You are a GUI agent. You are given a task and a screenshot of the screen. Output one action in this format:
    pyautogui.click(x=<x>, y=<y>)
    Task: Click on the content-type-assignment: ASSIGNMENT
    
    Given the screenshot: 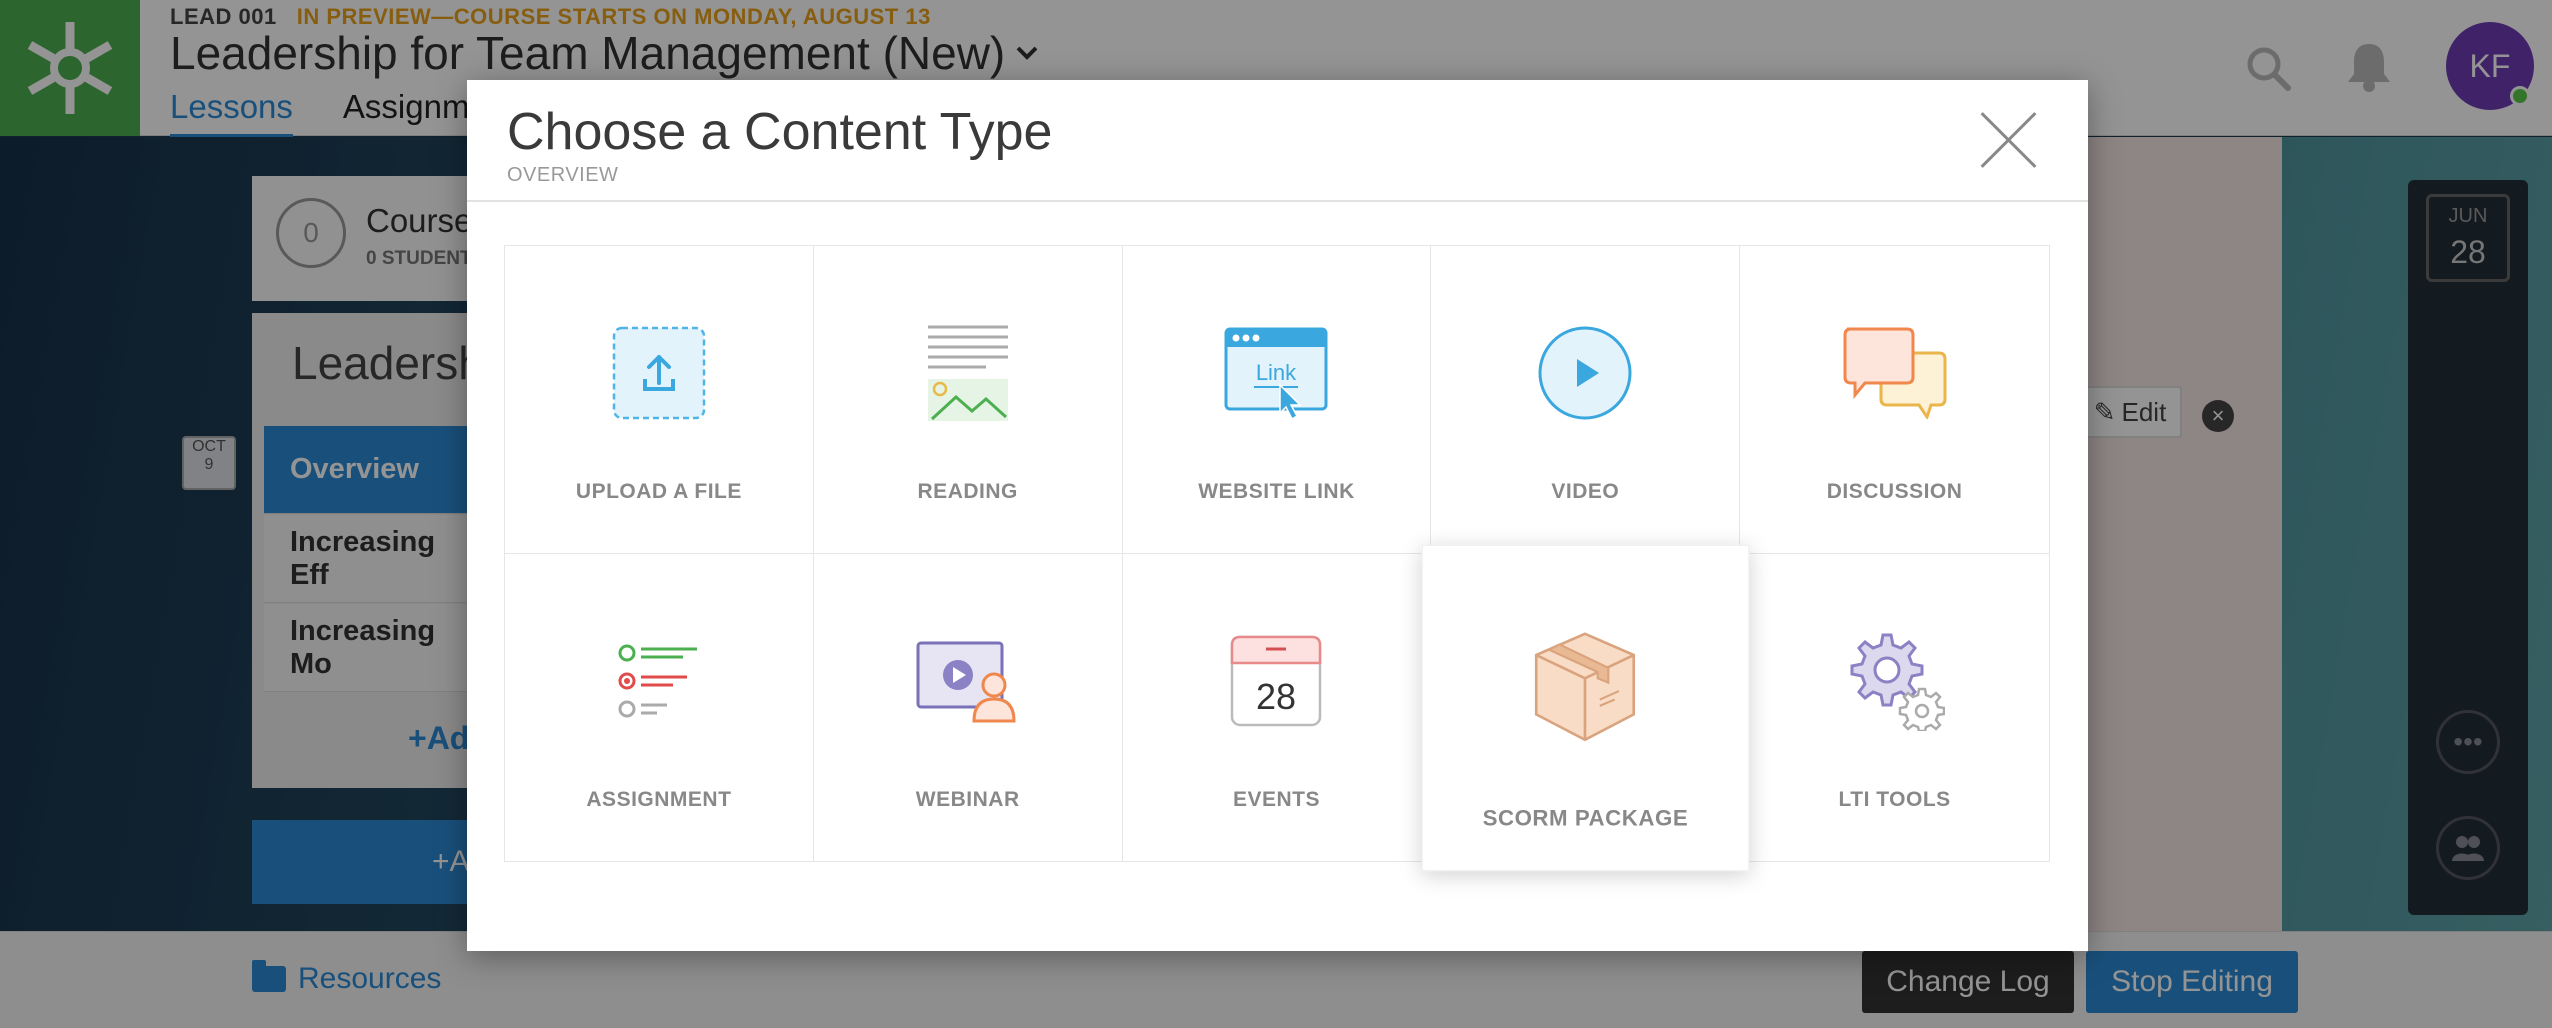 What is the action you would take?
    pyautogui.click(x=659, y=707)
    